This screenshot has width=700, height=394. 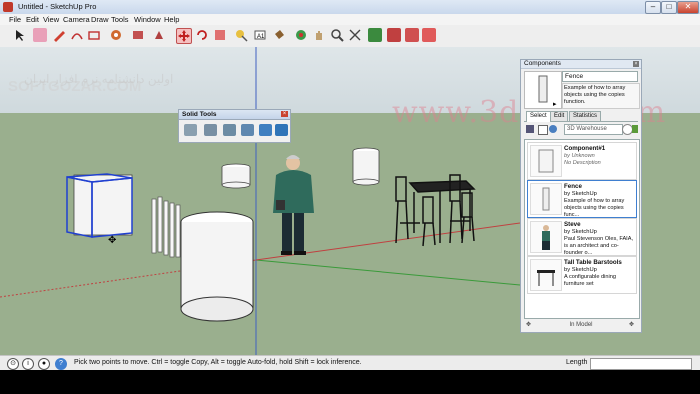 What do you see at coordinates (40, 35) in the screenshot?
I see `eraser-tool-icon` at bounding box center [40, 35].